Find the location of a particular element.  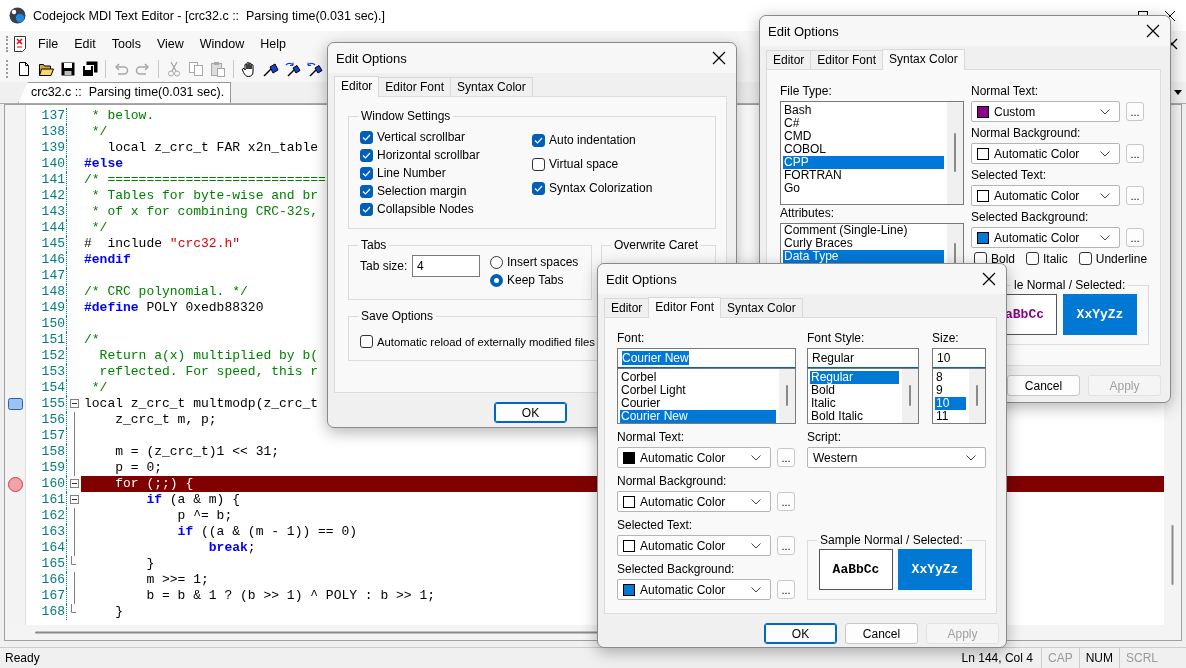

list-item: COBOL is located at coordinates (863, 149).